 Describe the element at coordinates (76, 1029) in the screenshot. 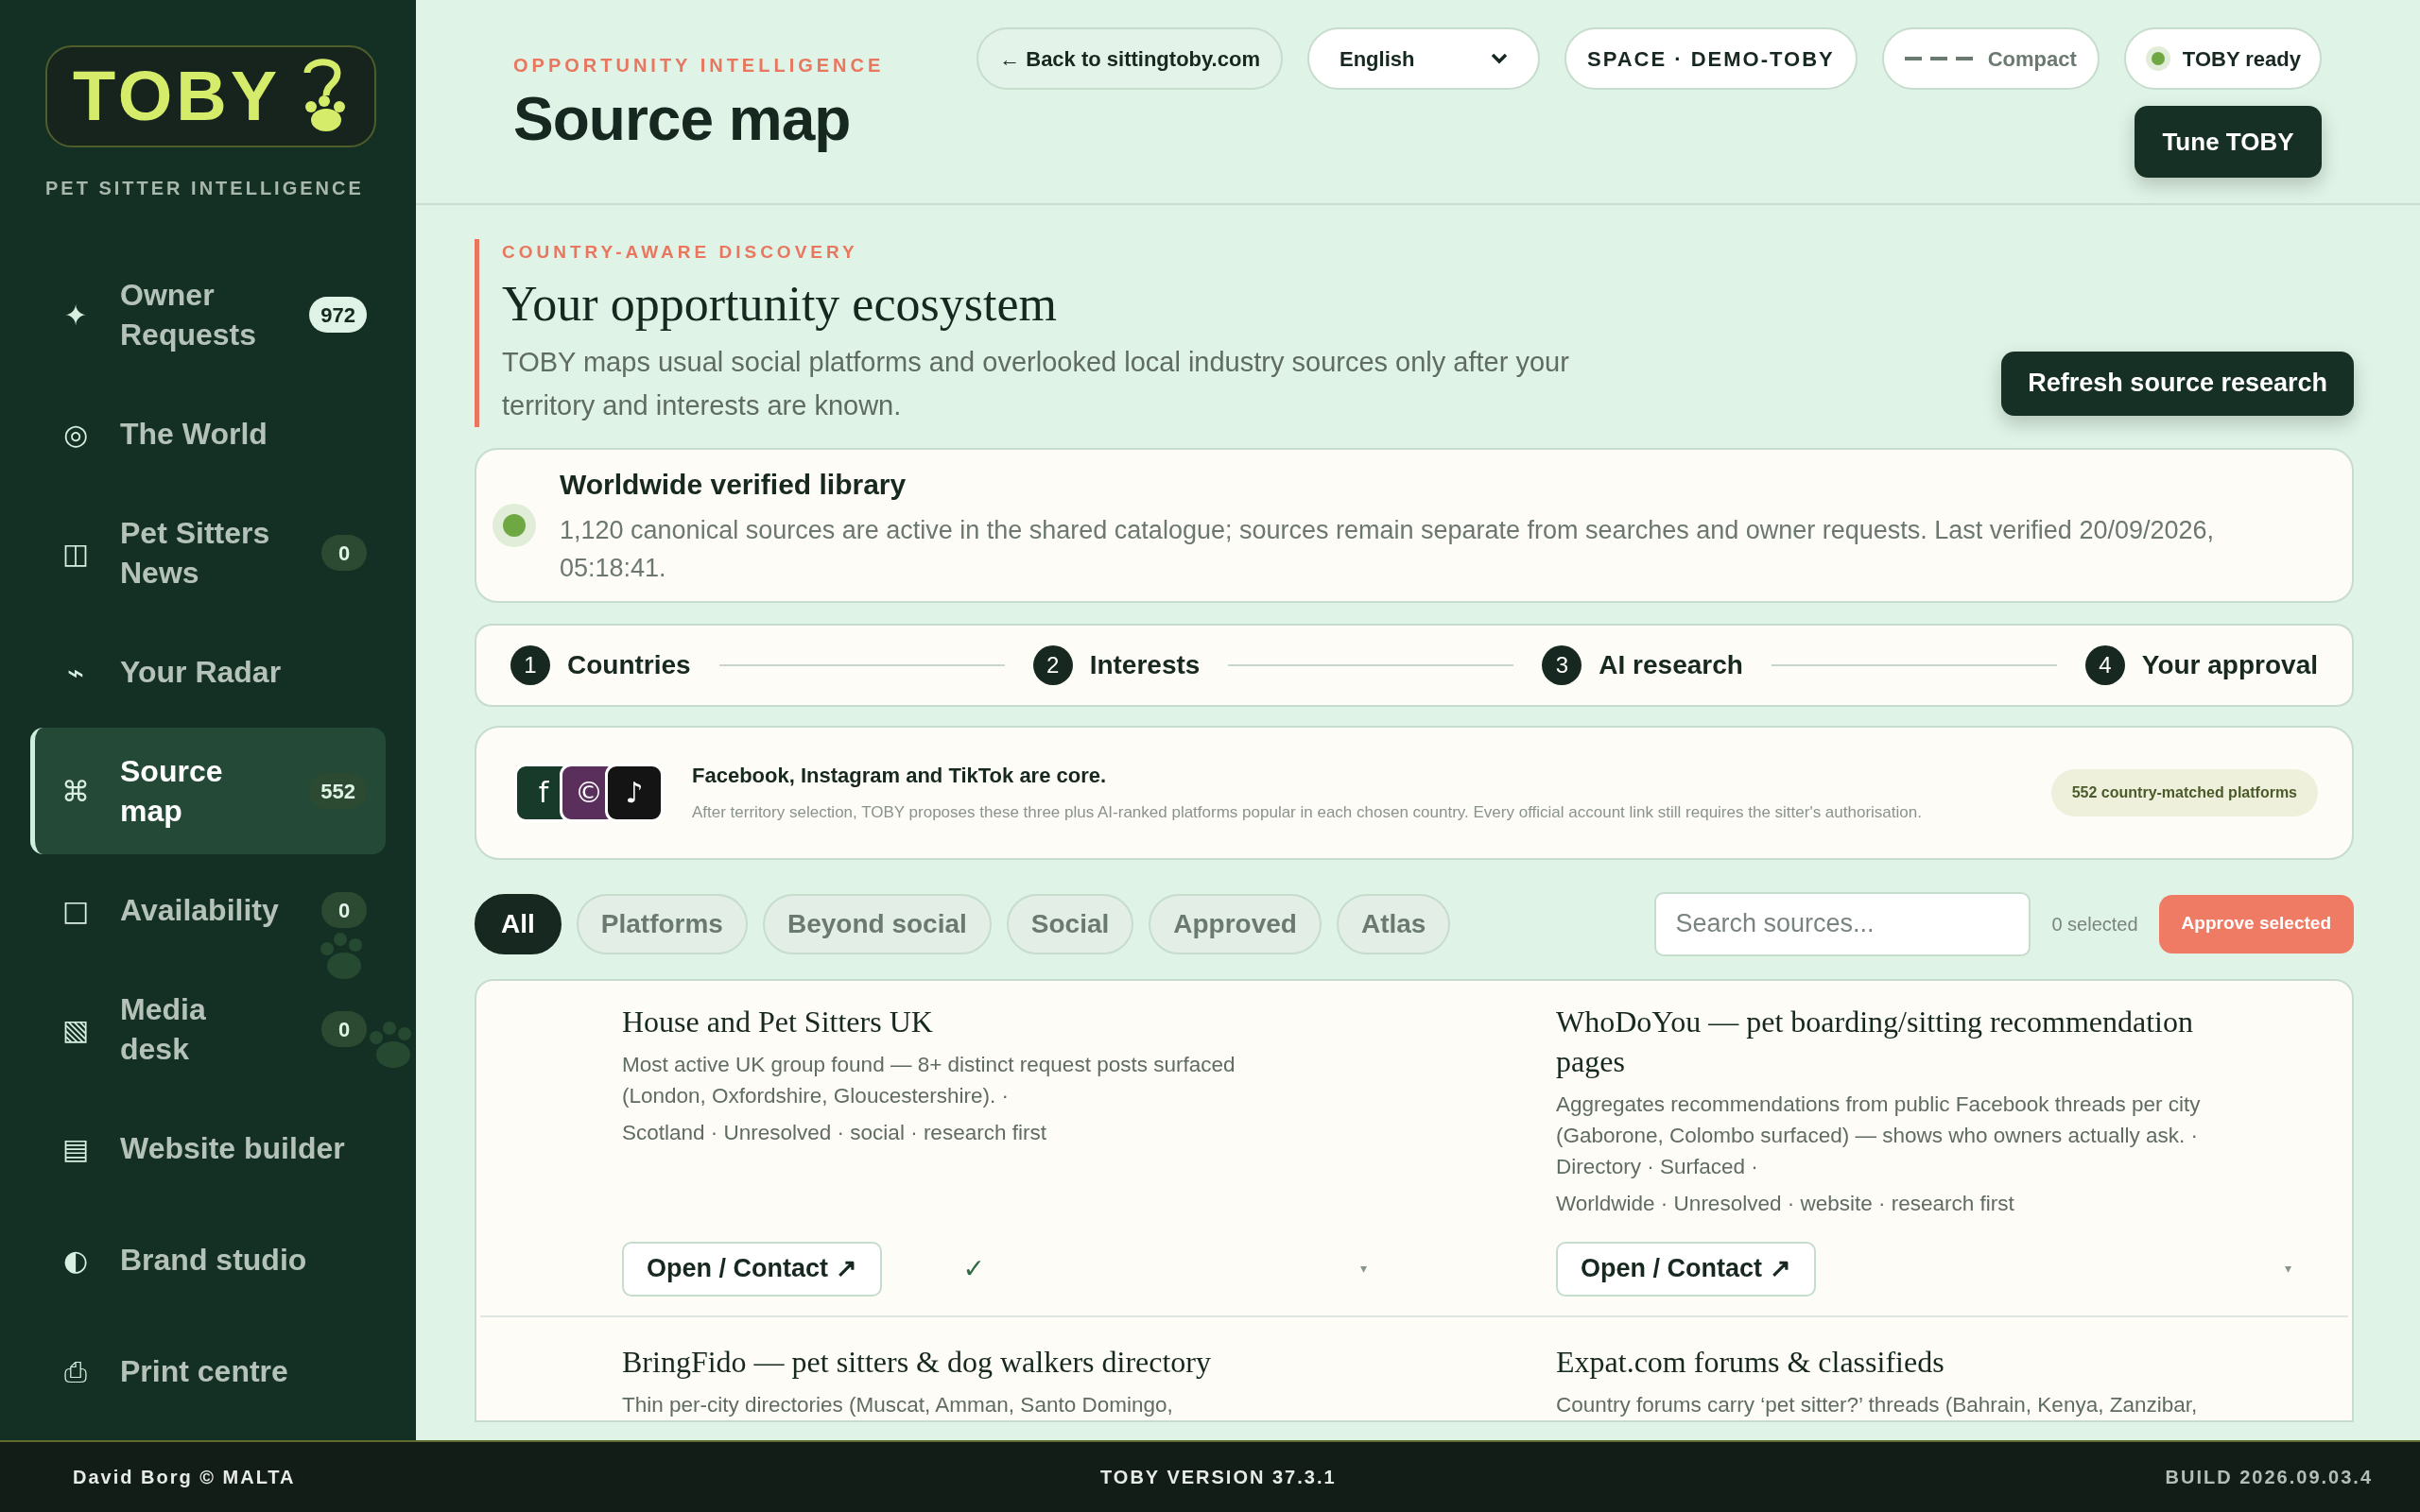

I see `nav-icon: ▧` at that location.